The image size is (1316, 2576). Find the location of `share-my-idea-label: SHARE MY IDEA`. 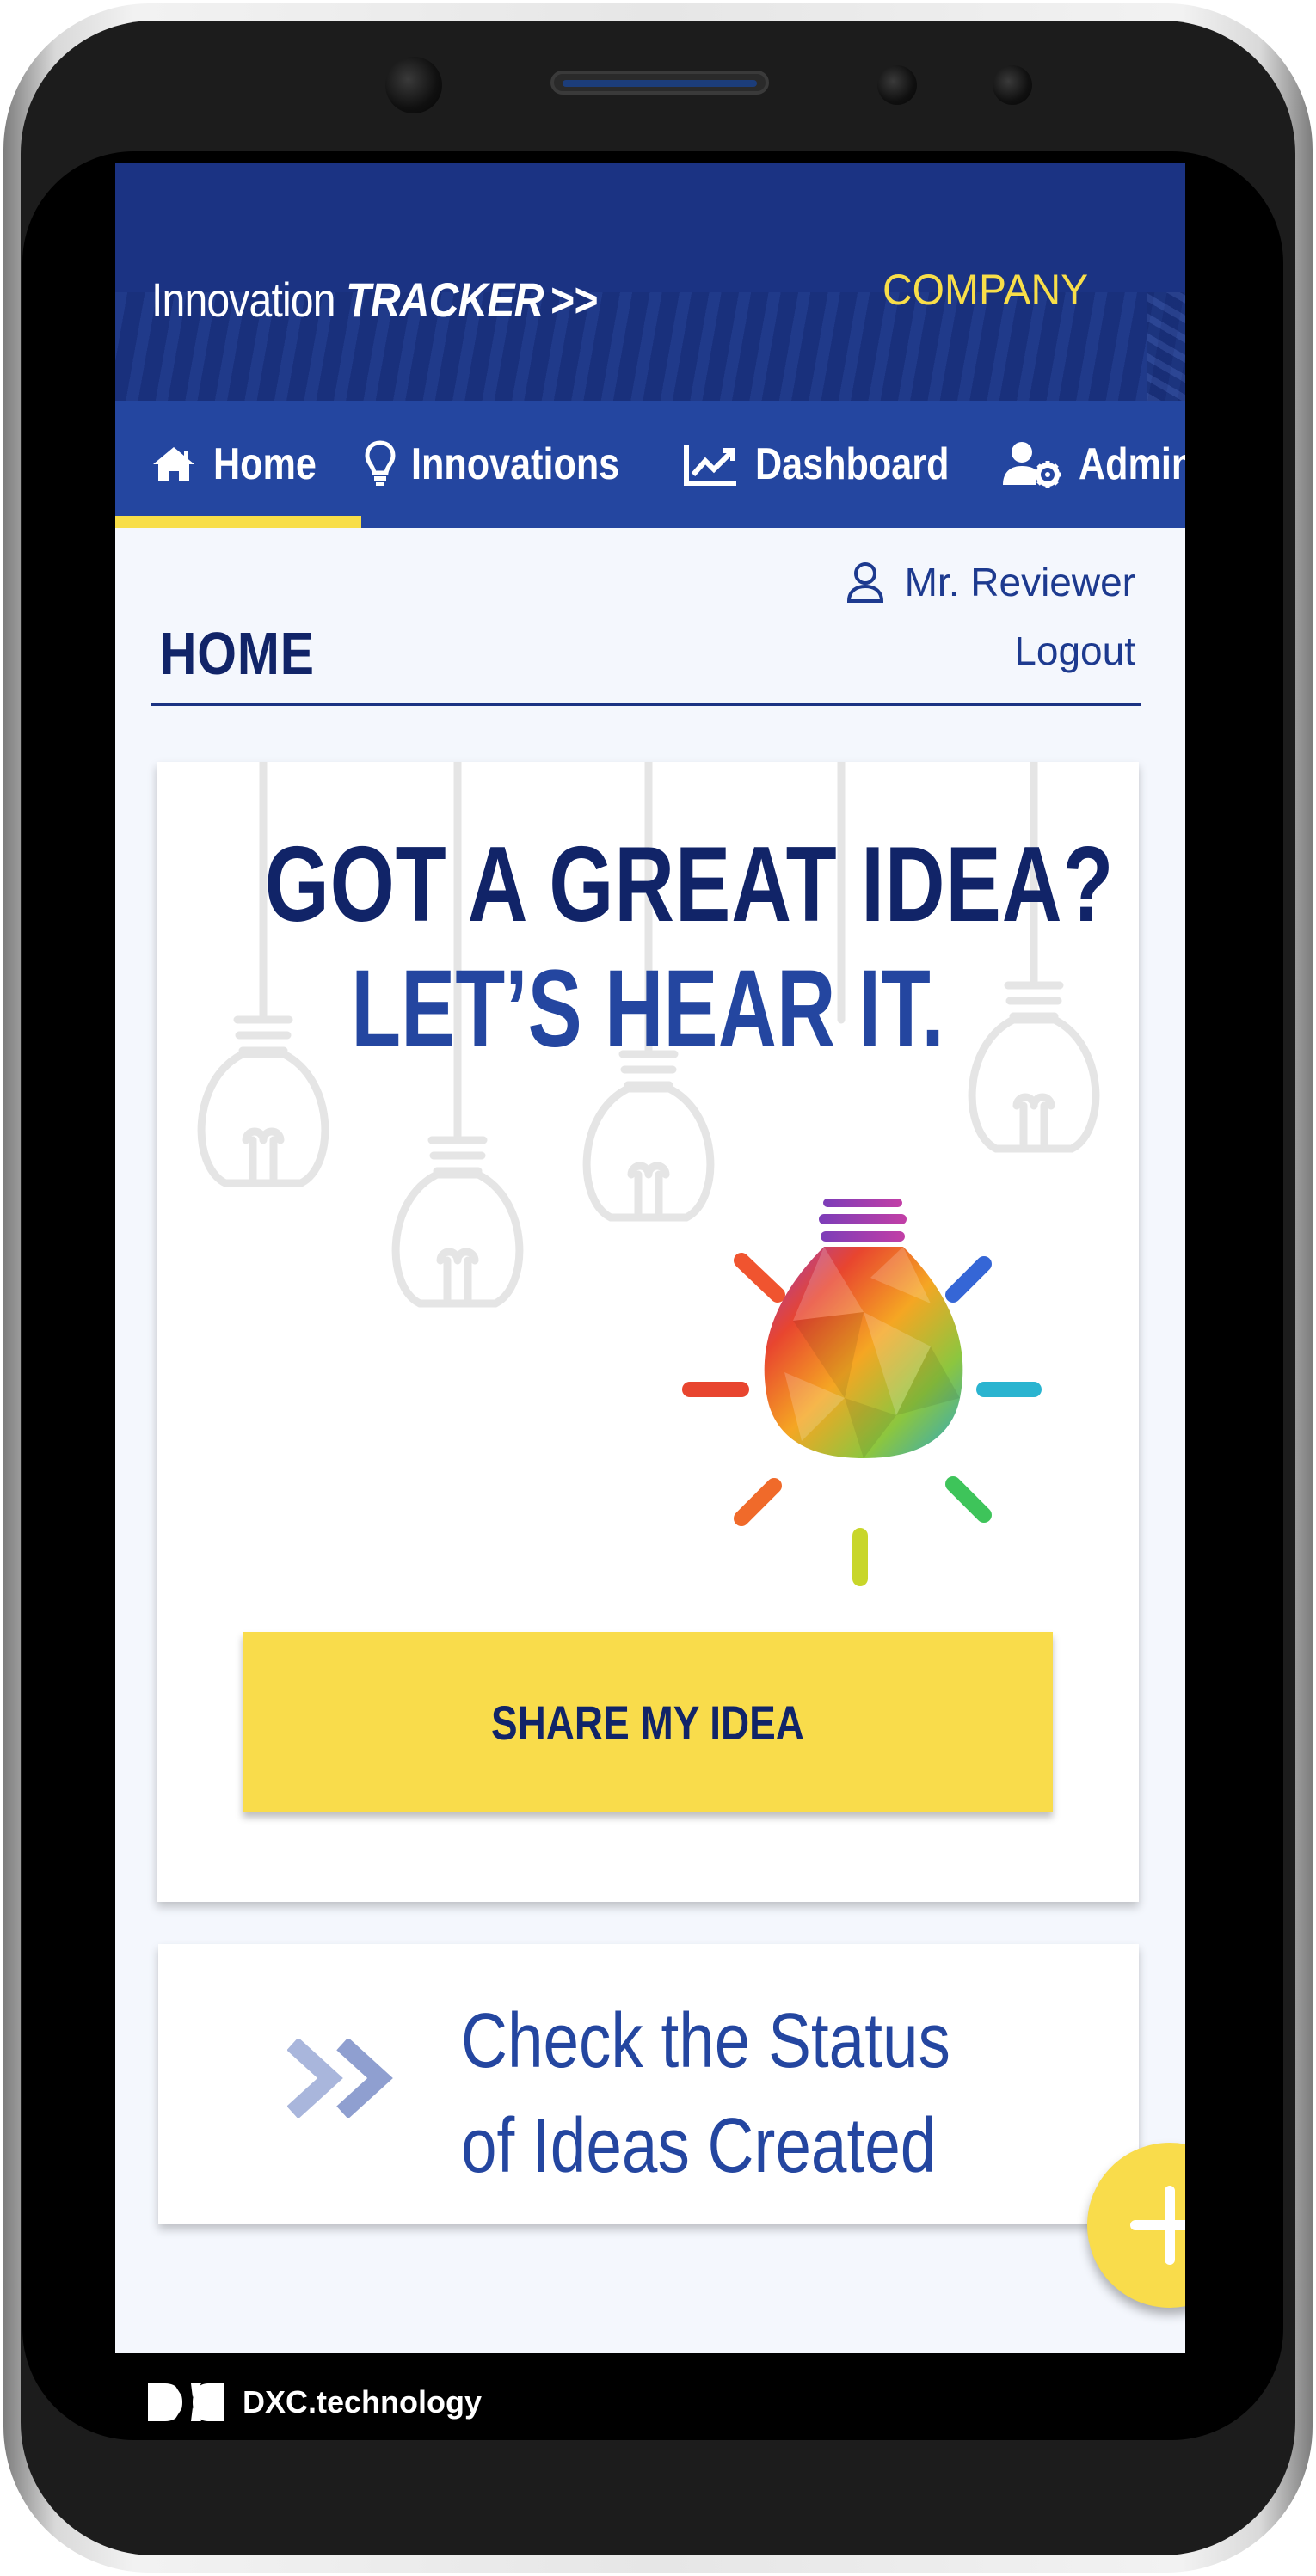

share-my-idea-label: SHARE MY IDEA is located at coordinates (647, 1722).